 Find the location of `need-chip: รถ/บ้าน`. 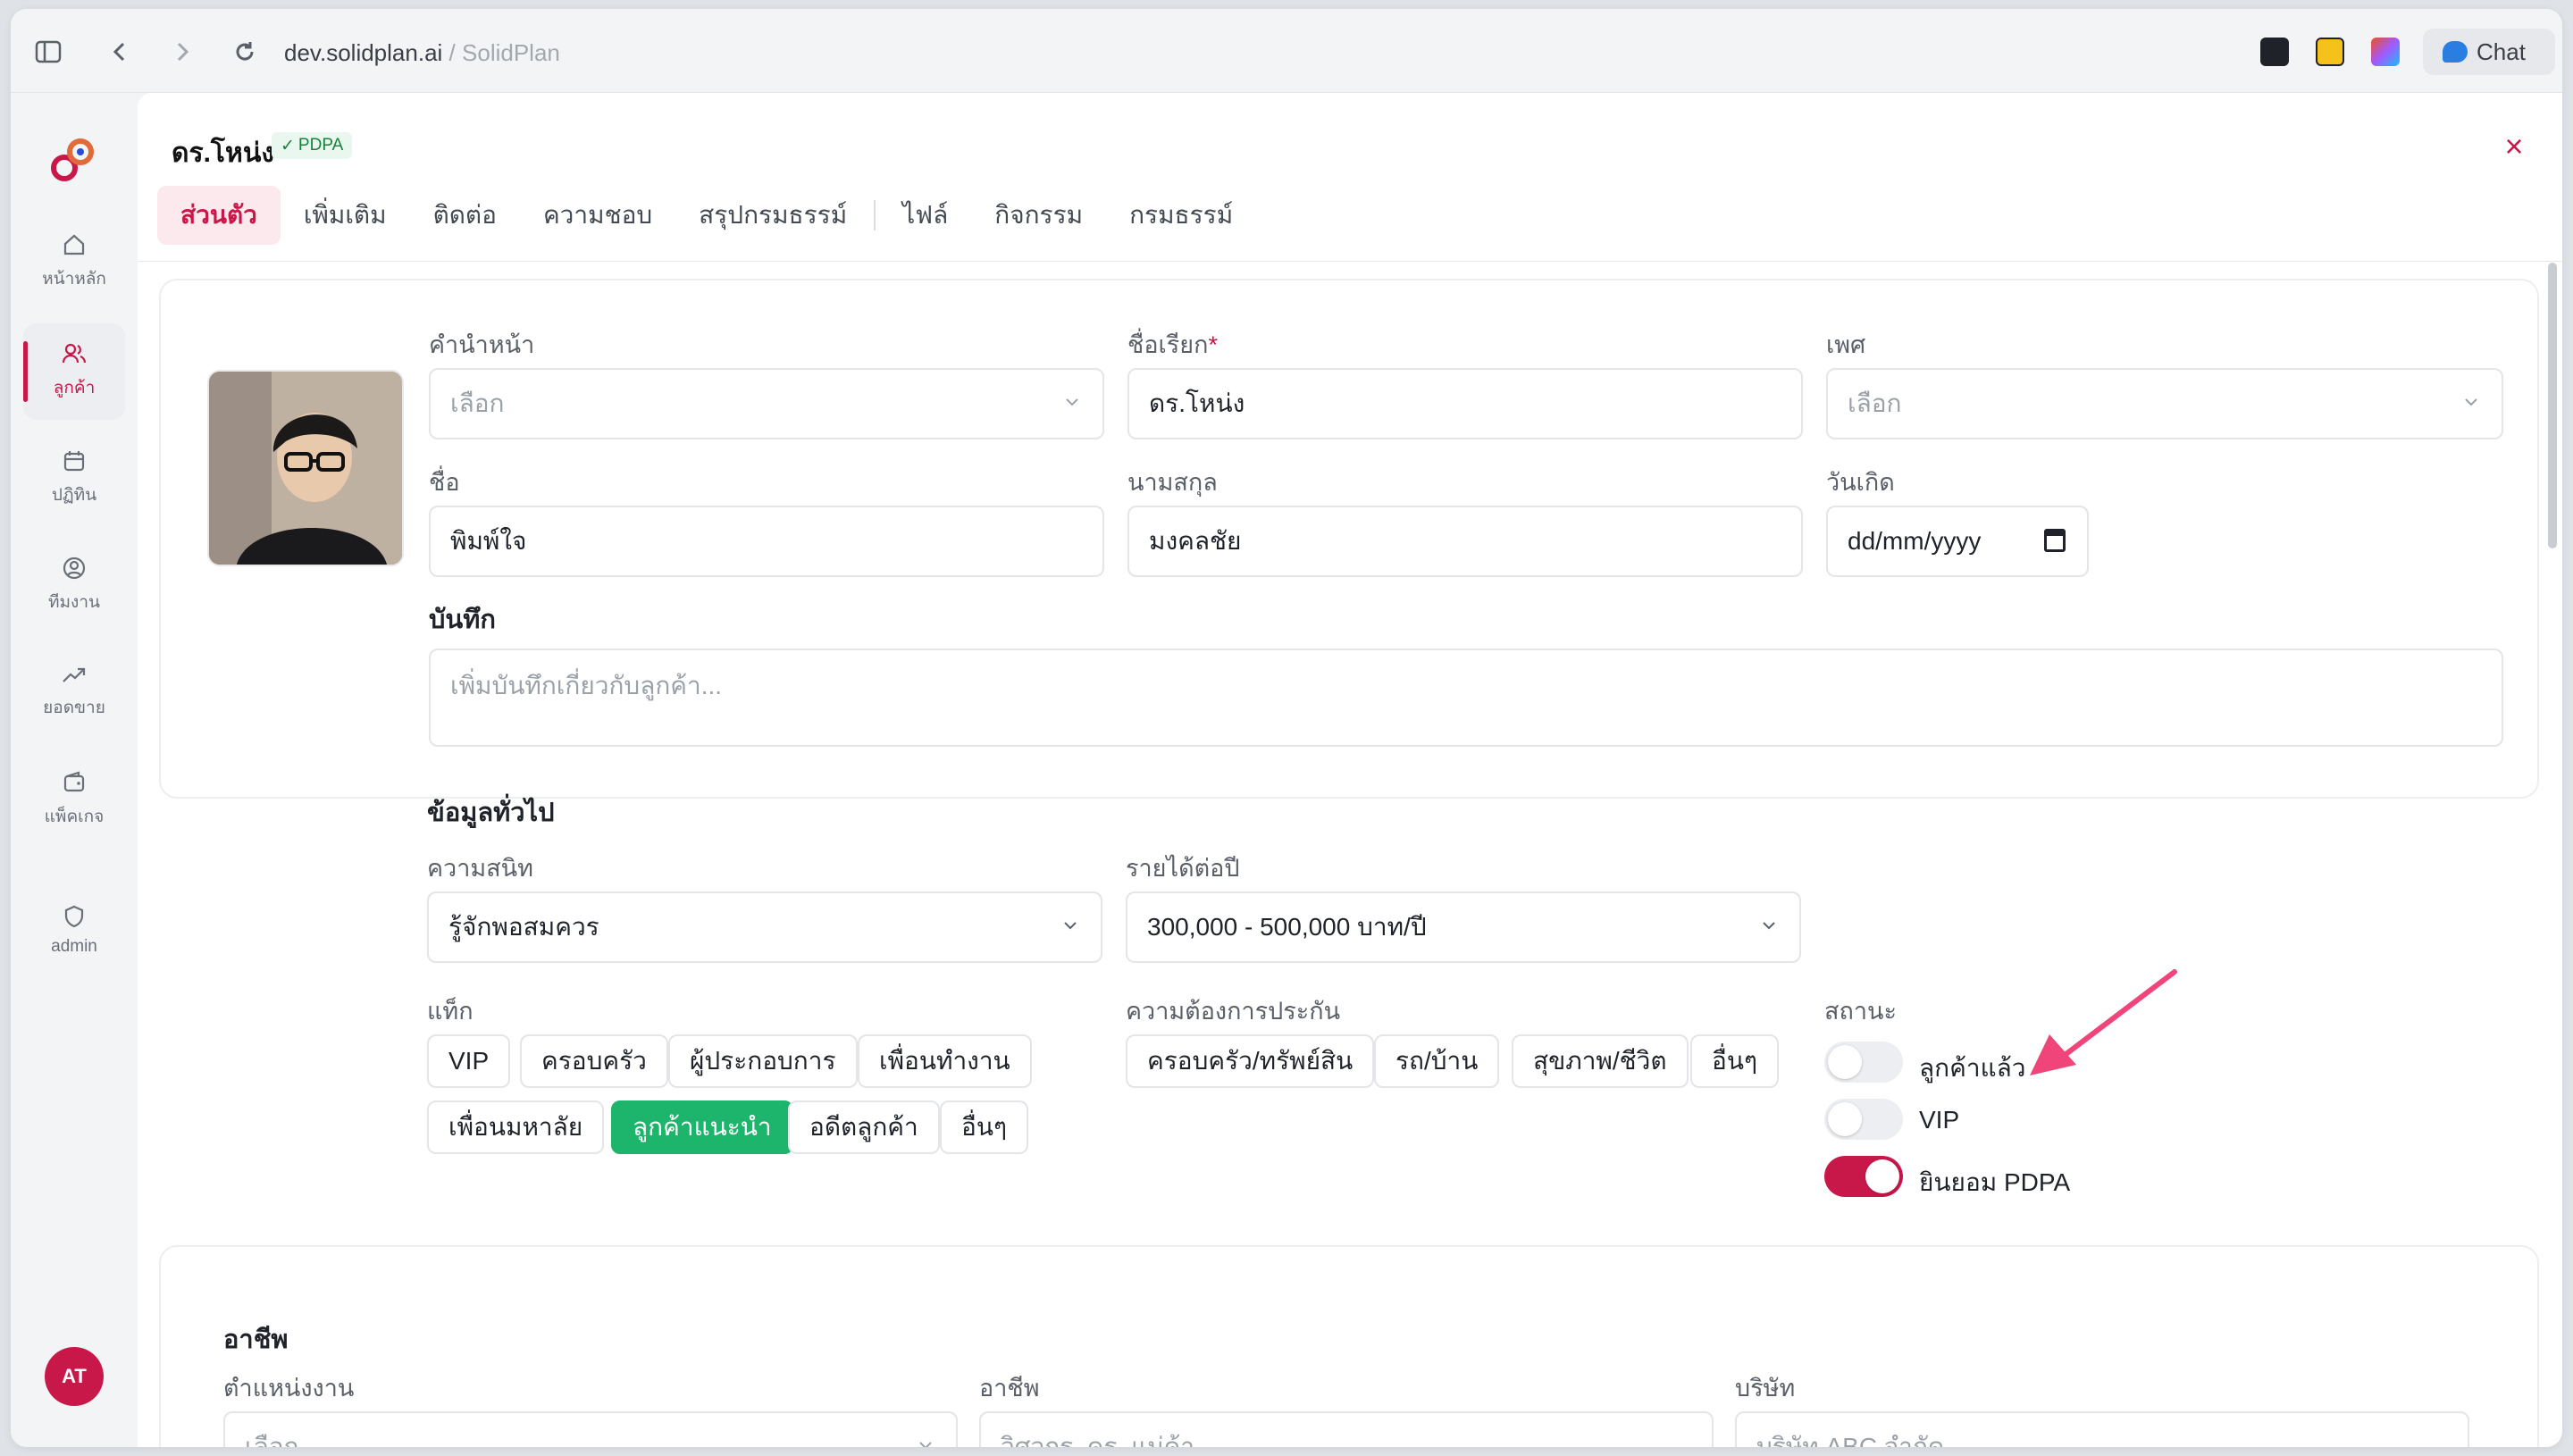

need-chip: รถ/บ้าน is located at coordinates (1437, 1061).